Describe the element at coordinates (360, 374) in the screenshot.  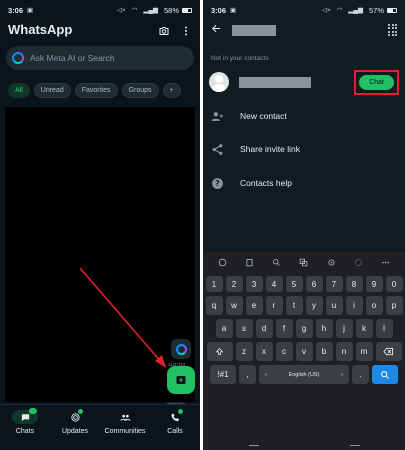
I see `period-key: .` at that location.